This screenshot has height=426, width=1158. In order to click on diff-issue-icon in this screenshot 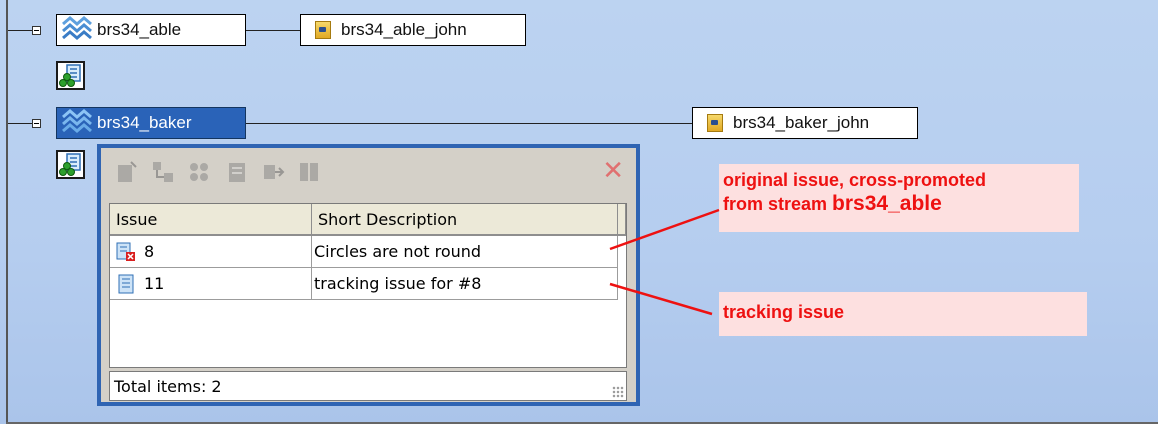, I will do `click(309, 172)`.